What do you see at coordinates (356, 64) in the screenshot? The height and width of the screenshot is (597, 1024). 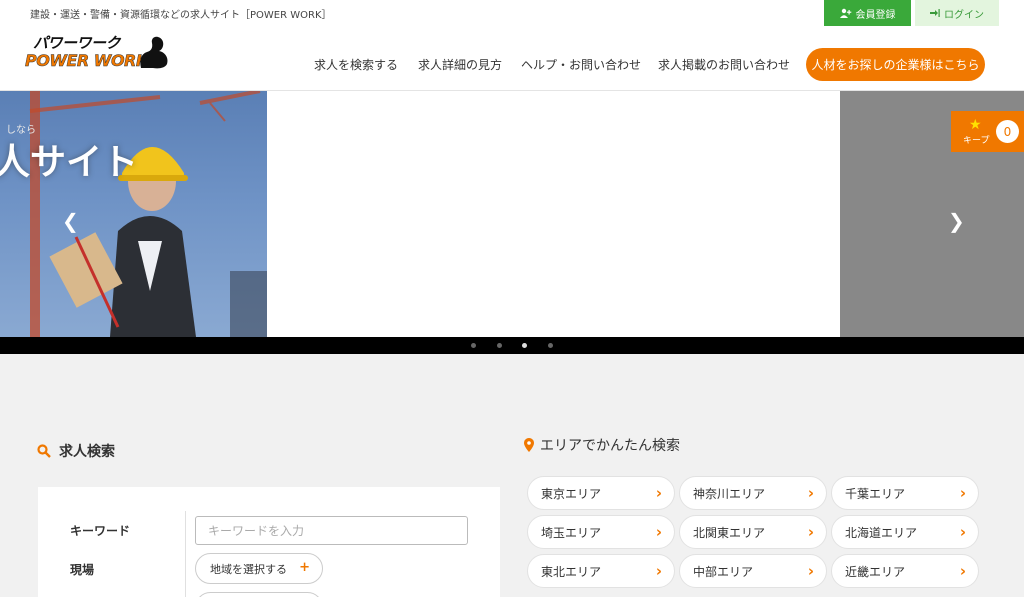 I see `nav-search-jobs: 求人を検索する` at bounding box center [356, 64].